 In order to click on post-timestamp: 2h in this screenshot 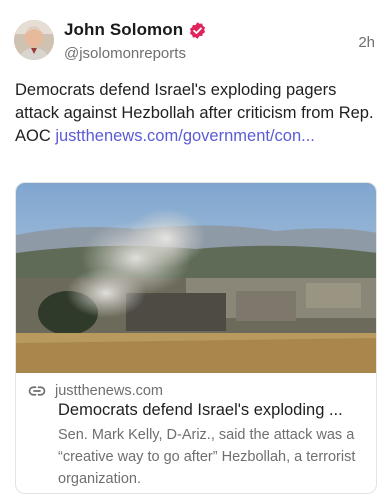, I will do `click(366, 42)`.